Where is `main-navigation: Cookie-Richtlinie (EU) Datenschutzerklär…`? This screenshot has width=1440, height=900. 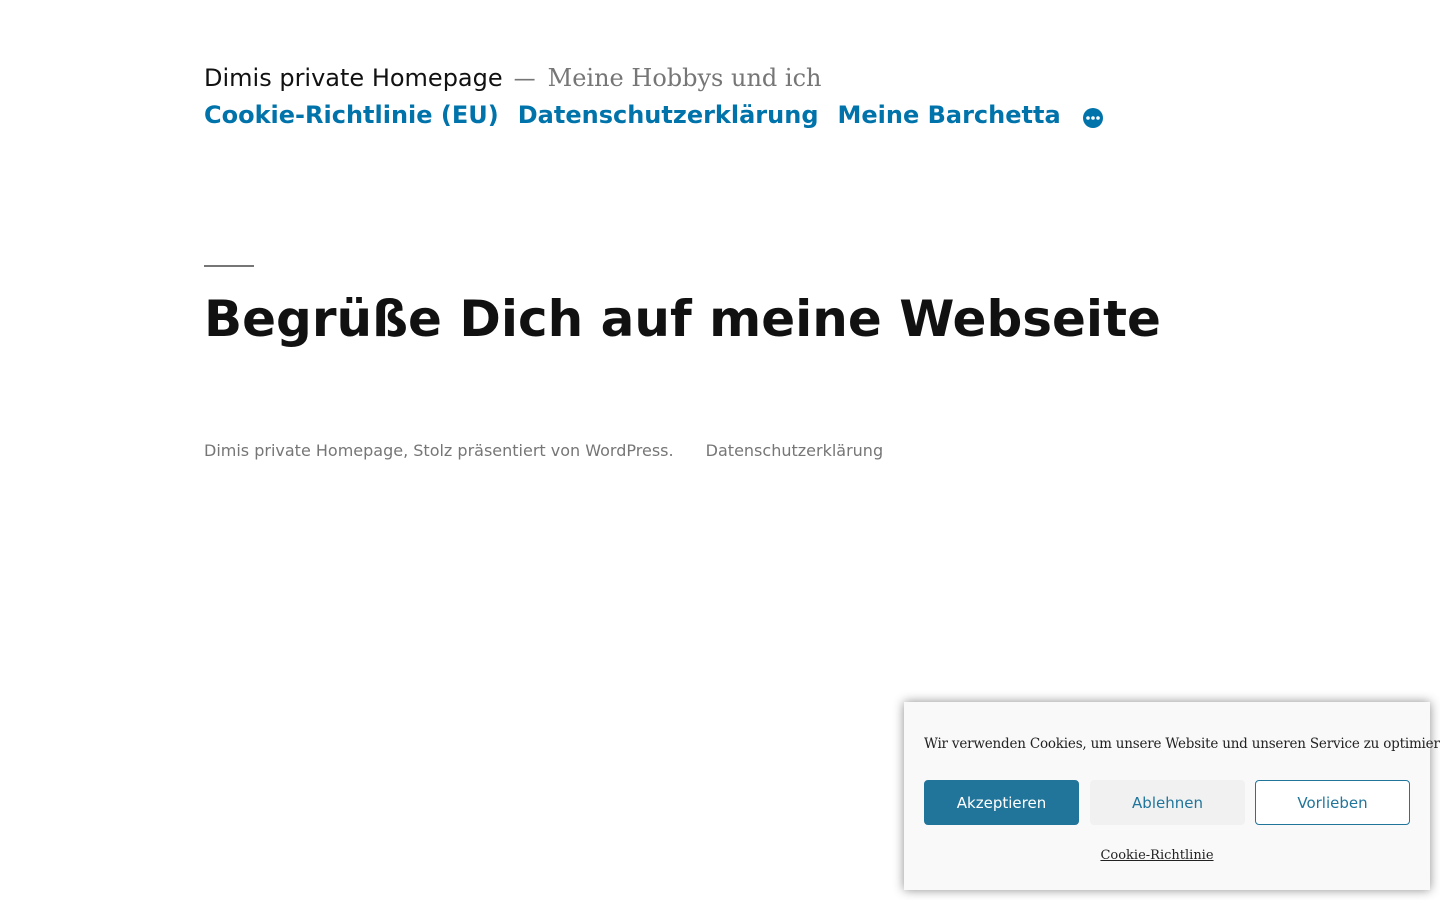
main-navigation: Cookie-Richtlinie (EU) Datenschutzerklär… is located at coordinates (654, 115).